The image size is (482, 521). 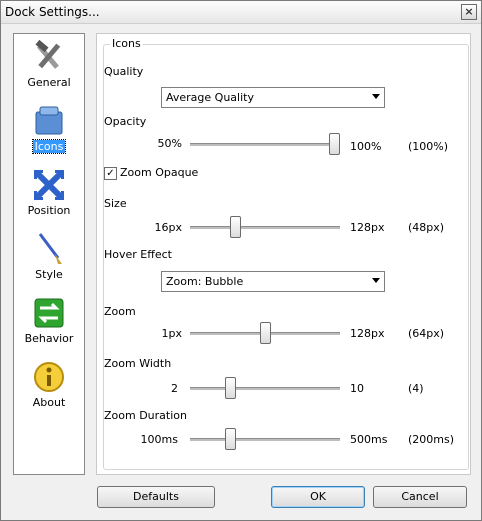 I want to click on ok-button: OK, so click(x=318, y=497).